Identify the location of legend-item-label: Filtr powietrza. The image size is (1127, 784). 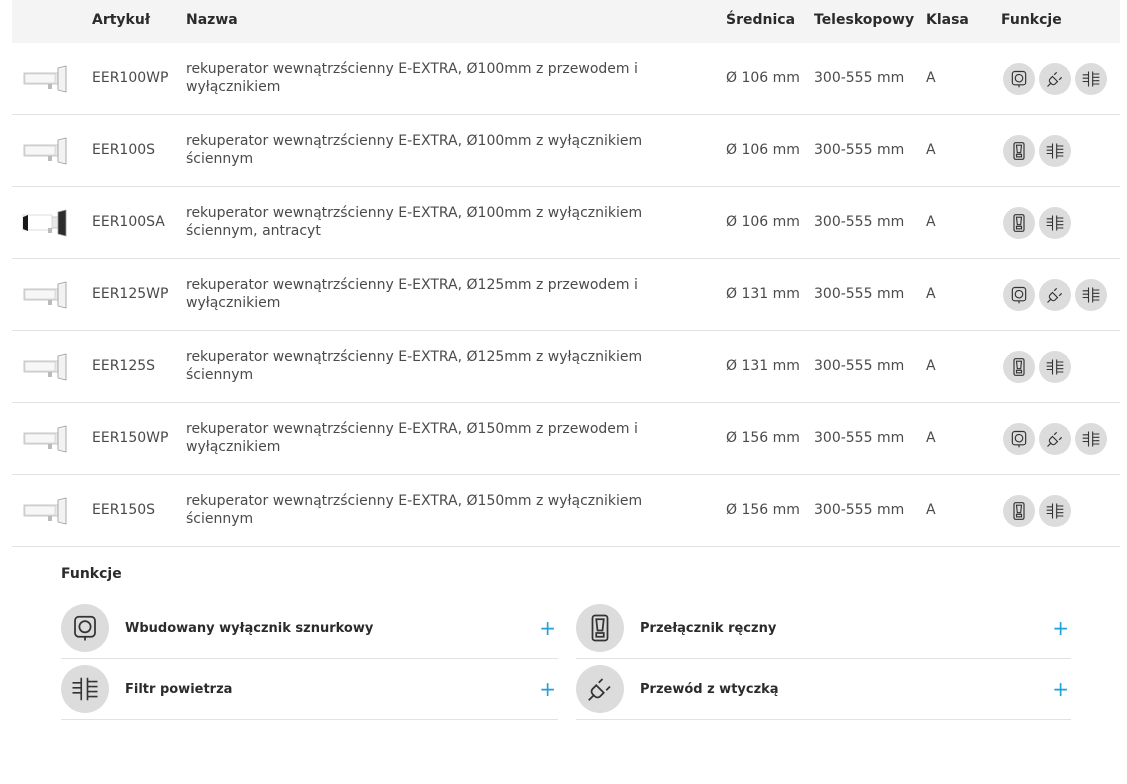
(179, 689).